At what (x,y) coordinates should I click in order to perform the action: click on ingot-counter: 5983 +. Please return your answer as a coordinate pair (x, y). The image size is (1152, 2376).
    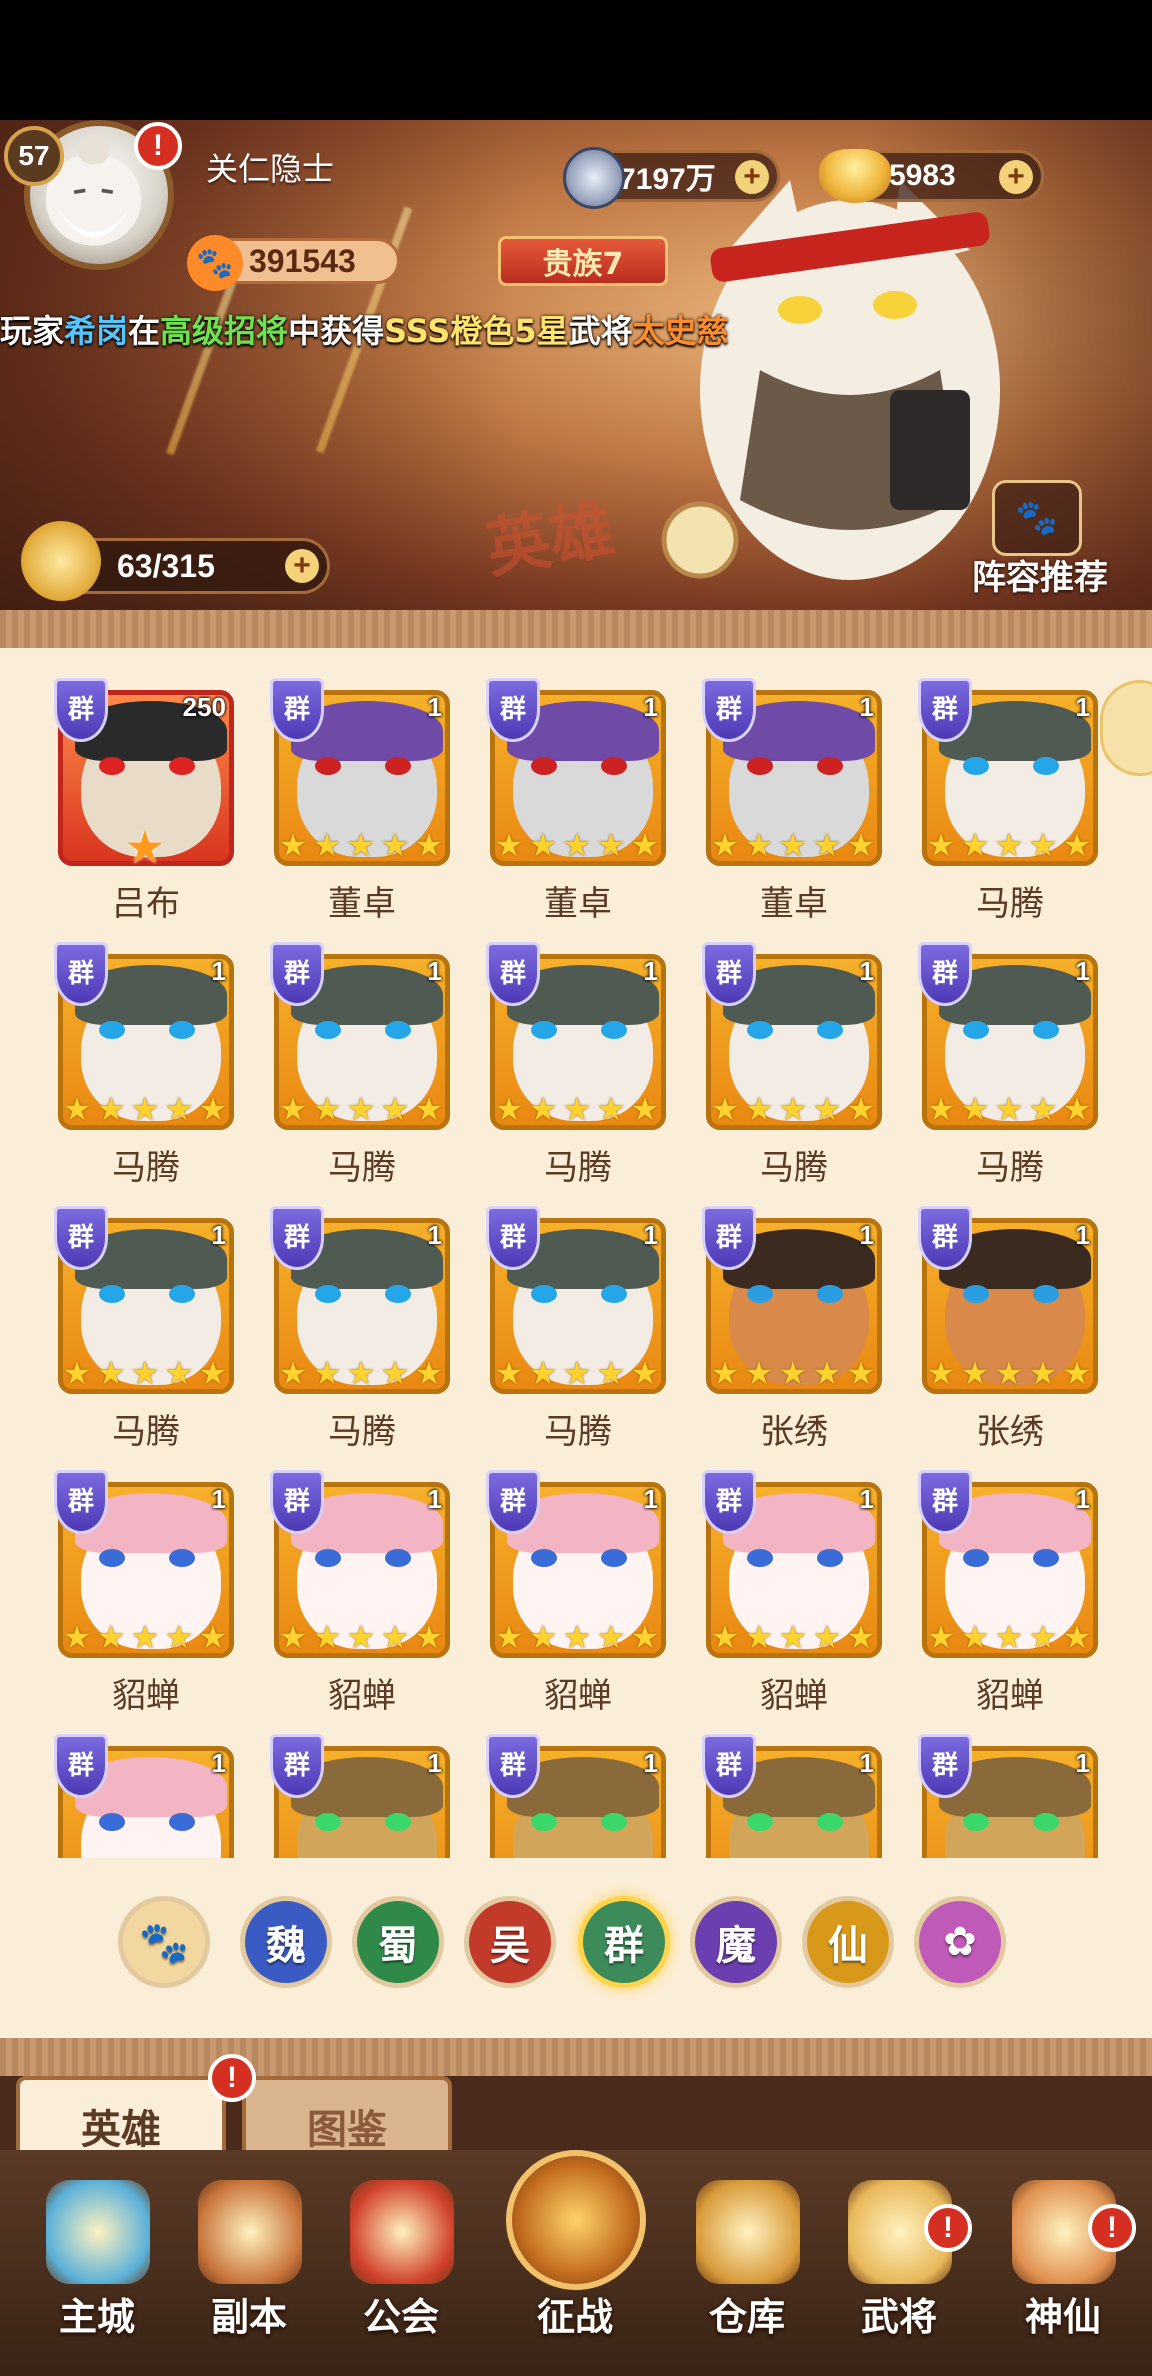
    Looking at the image, I should click on (931, 176).